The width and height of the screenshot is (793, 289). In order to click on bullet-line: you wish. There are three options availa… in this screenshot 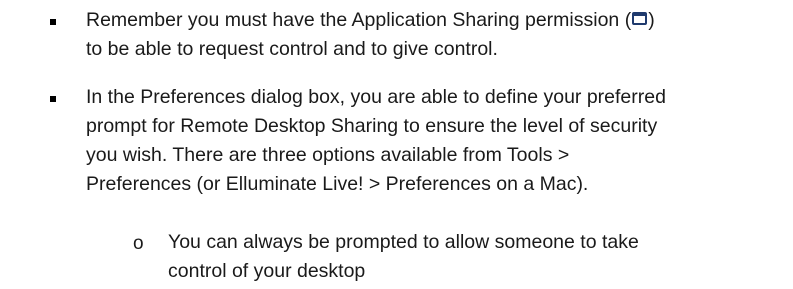, I will do `click(328, 155)`.